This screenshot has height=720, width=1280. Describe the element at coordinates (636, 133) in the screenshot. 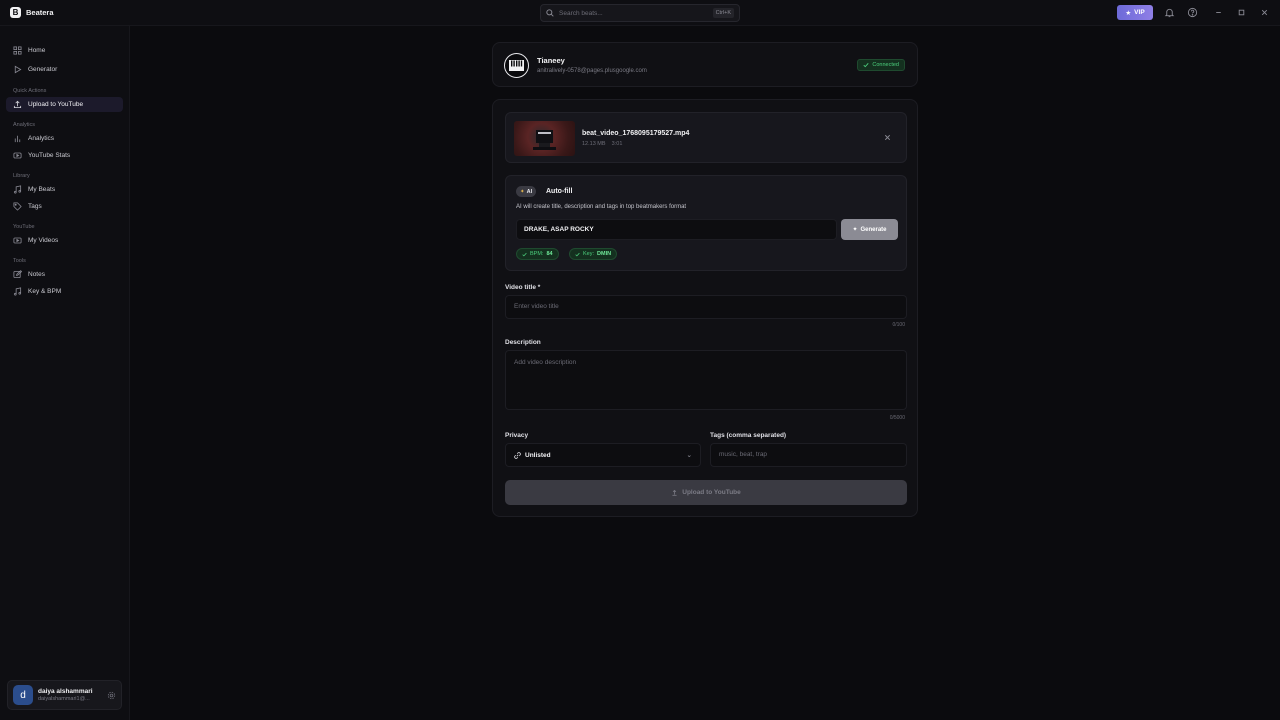

I see `file-name: beat_video_1768095179527.mp4` at that location.